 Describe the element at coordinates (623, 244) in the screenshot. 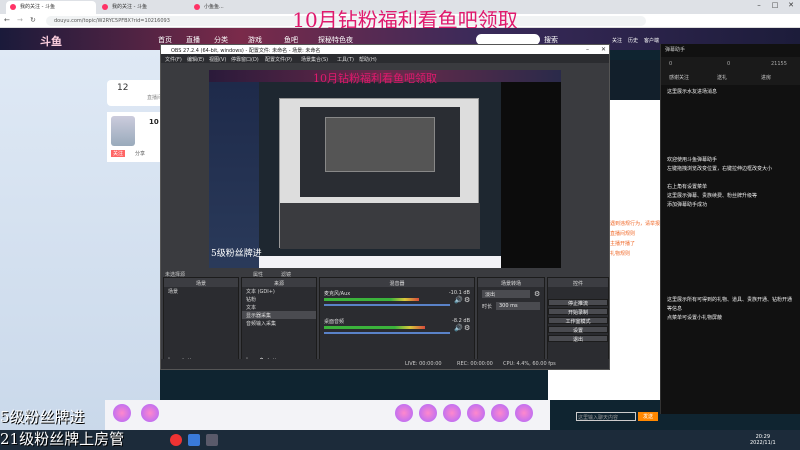

I see `notice-text: 主播开播了` at that location.